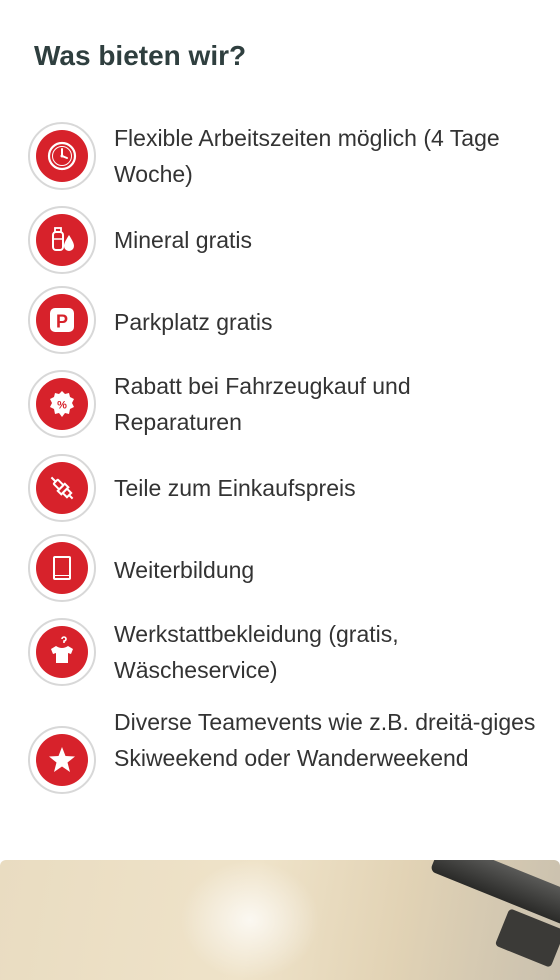 This screenshot has height=980, width=560. Describe the element at coordinates (193, 322) in the screenshot. I see `benefit-text: Parkplatz gratis` at that location.